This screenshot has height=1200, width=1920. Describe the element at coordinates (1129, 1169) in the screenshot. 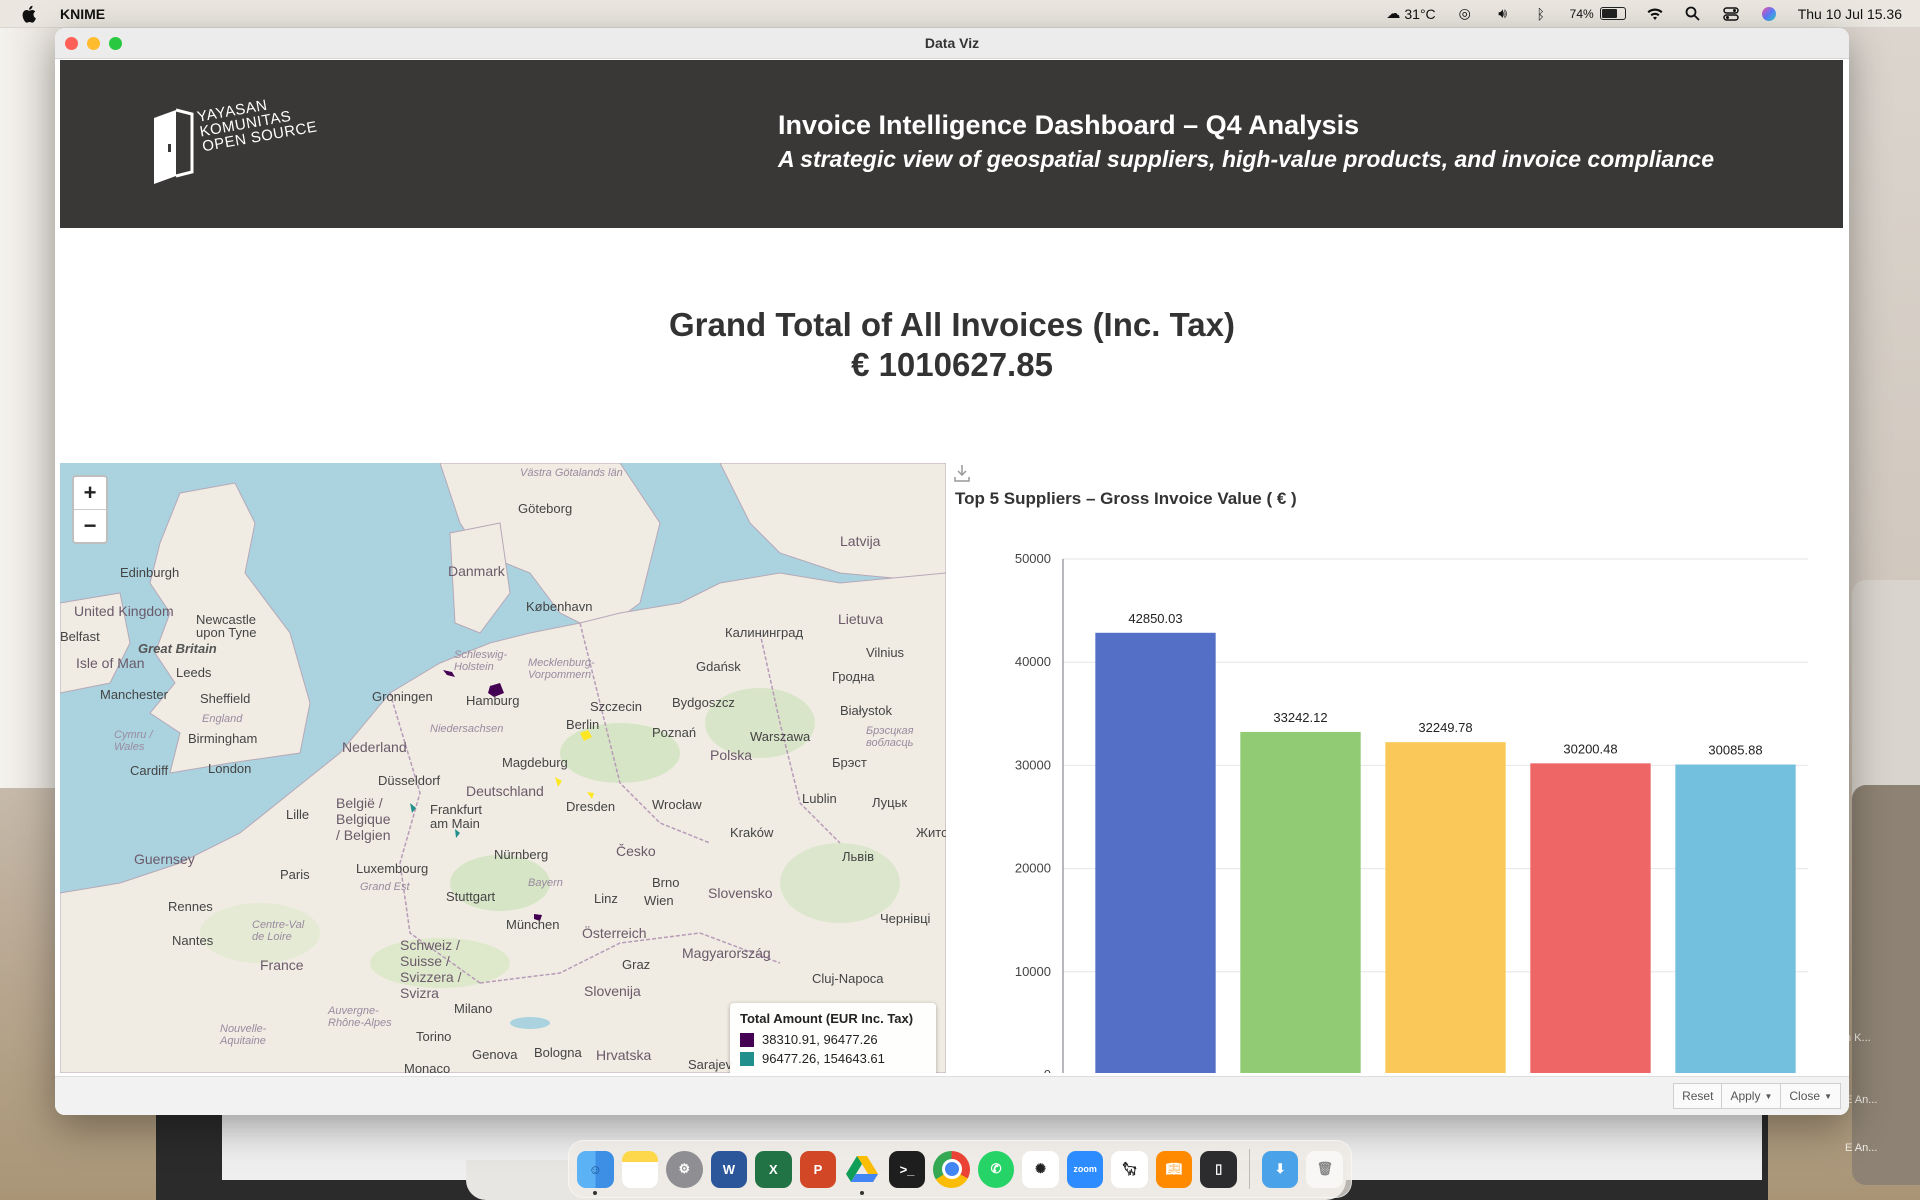

I see `ollama-icon: 🦙︎` at that location.